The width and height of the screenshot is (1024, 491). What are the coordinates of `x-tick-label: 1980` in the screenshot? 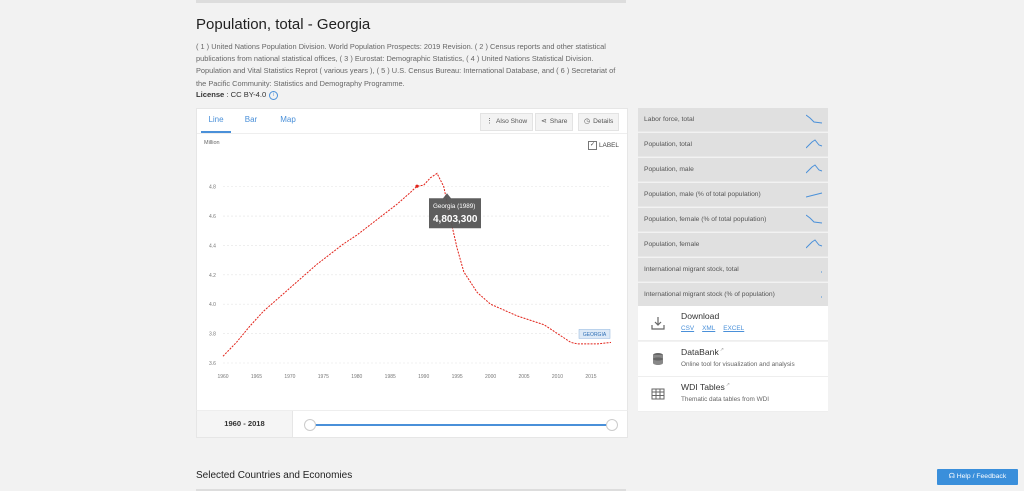 It's located at (356, 377).